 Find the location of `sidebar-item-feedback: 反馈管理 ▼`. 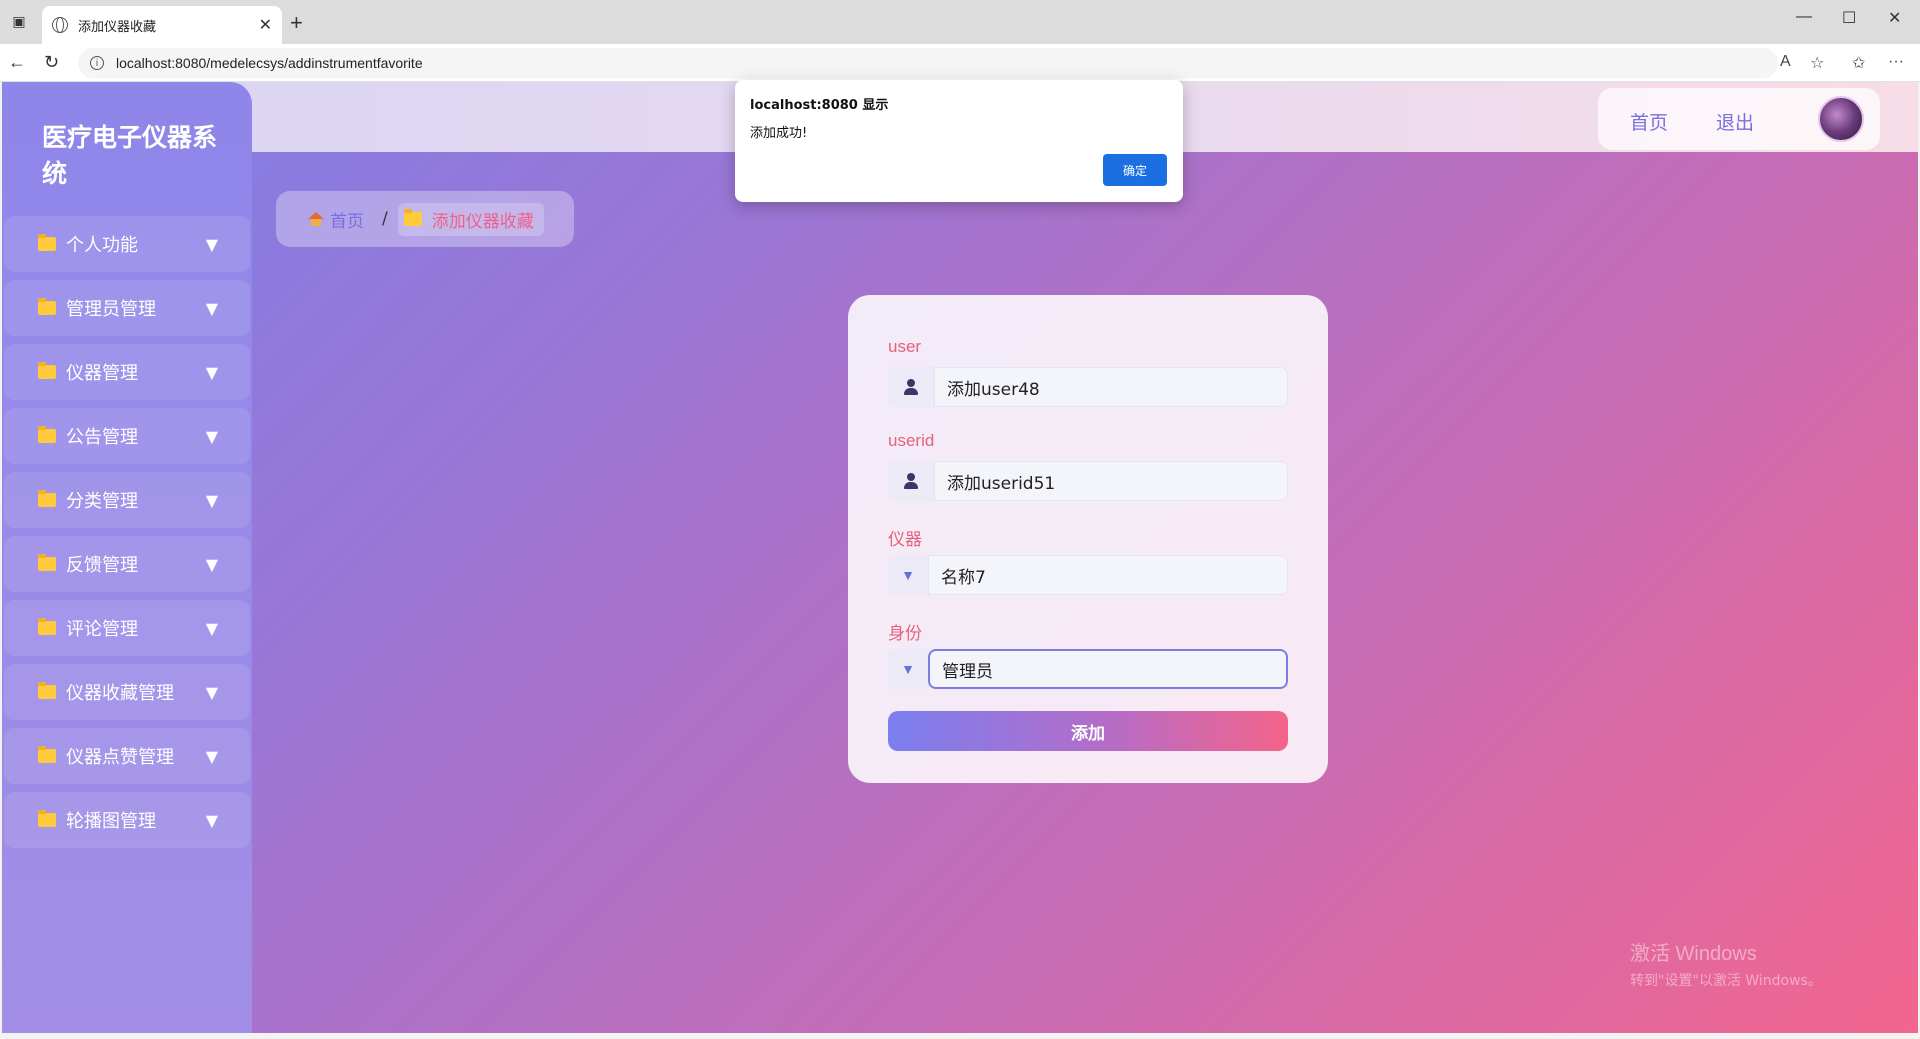

sidebar-item-feedback: 反馈管理 ▼ is located at coordinates (127, 564).